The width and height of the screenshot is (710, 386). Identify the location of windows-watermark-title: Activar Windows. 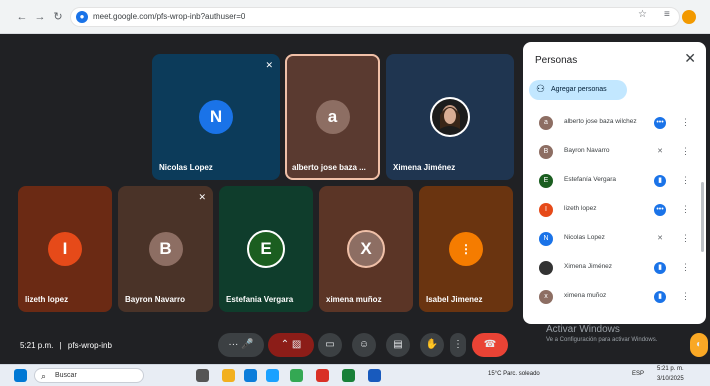
(583, 329).